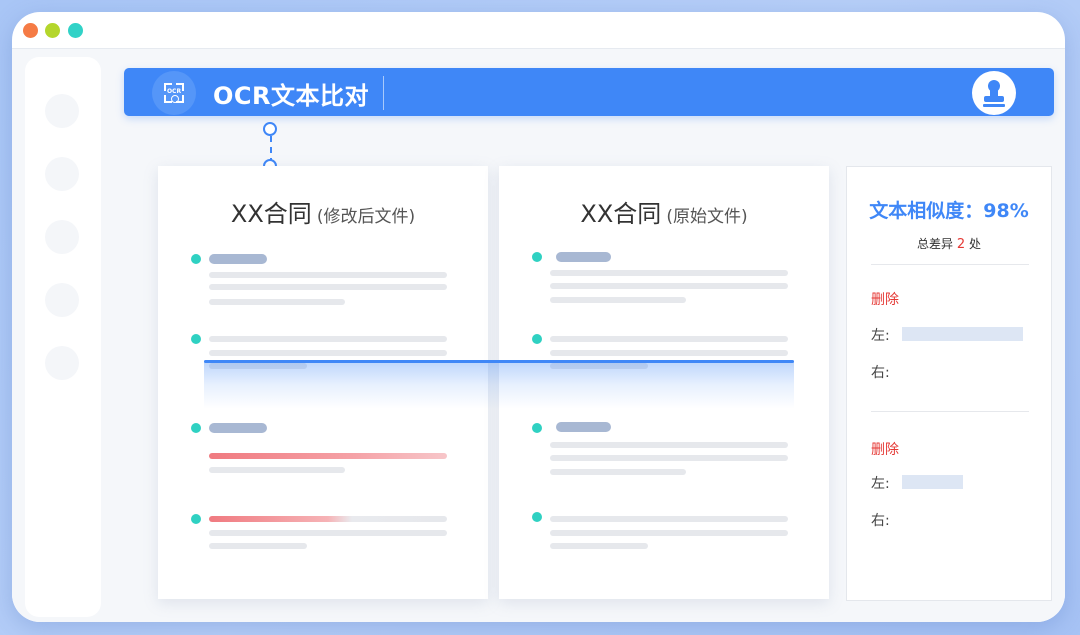  Describe the element at coordinates (30, 30) in the screenshot. I see `close-window-button` at that location.